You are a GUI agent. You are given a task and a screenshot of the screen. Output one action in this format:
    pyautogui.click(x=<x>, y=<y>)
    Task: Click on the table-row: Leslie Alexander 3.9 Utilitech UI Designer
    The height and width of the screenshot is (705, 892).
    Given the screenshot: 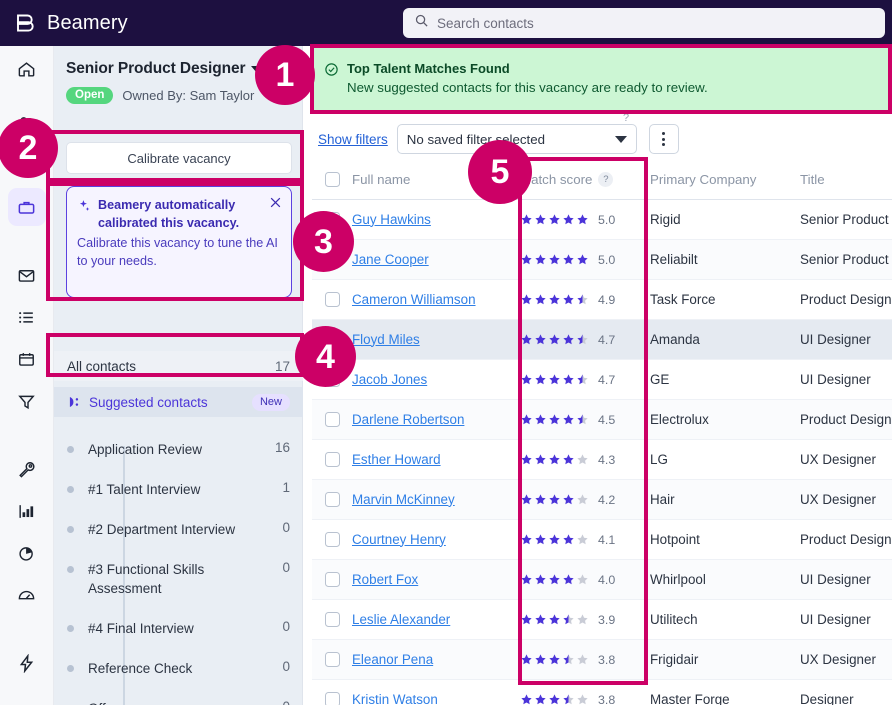 What is the action you would take?
    pyautogui.click(x=602, y=620)
    